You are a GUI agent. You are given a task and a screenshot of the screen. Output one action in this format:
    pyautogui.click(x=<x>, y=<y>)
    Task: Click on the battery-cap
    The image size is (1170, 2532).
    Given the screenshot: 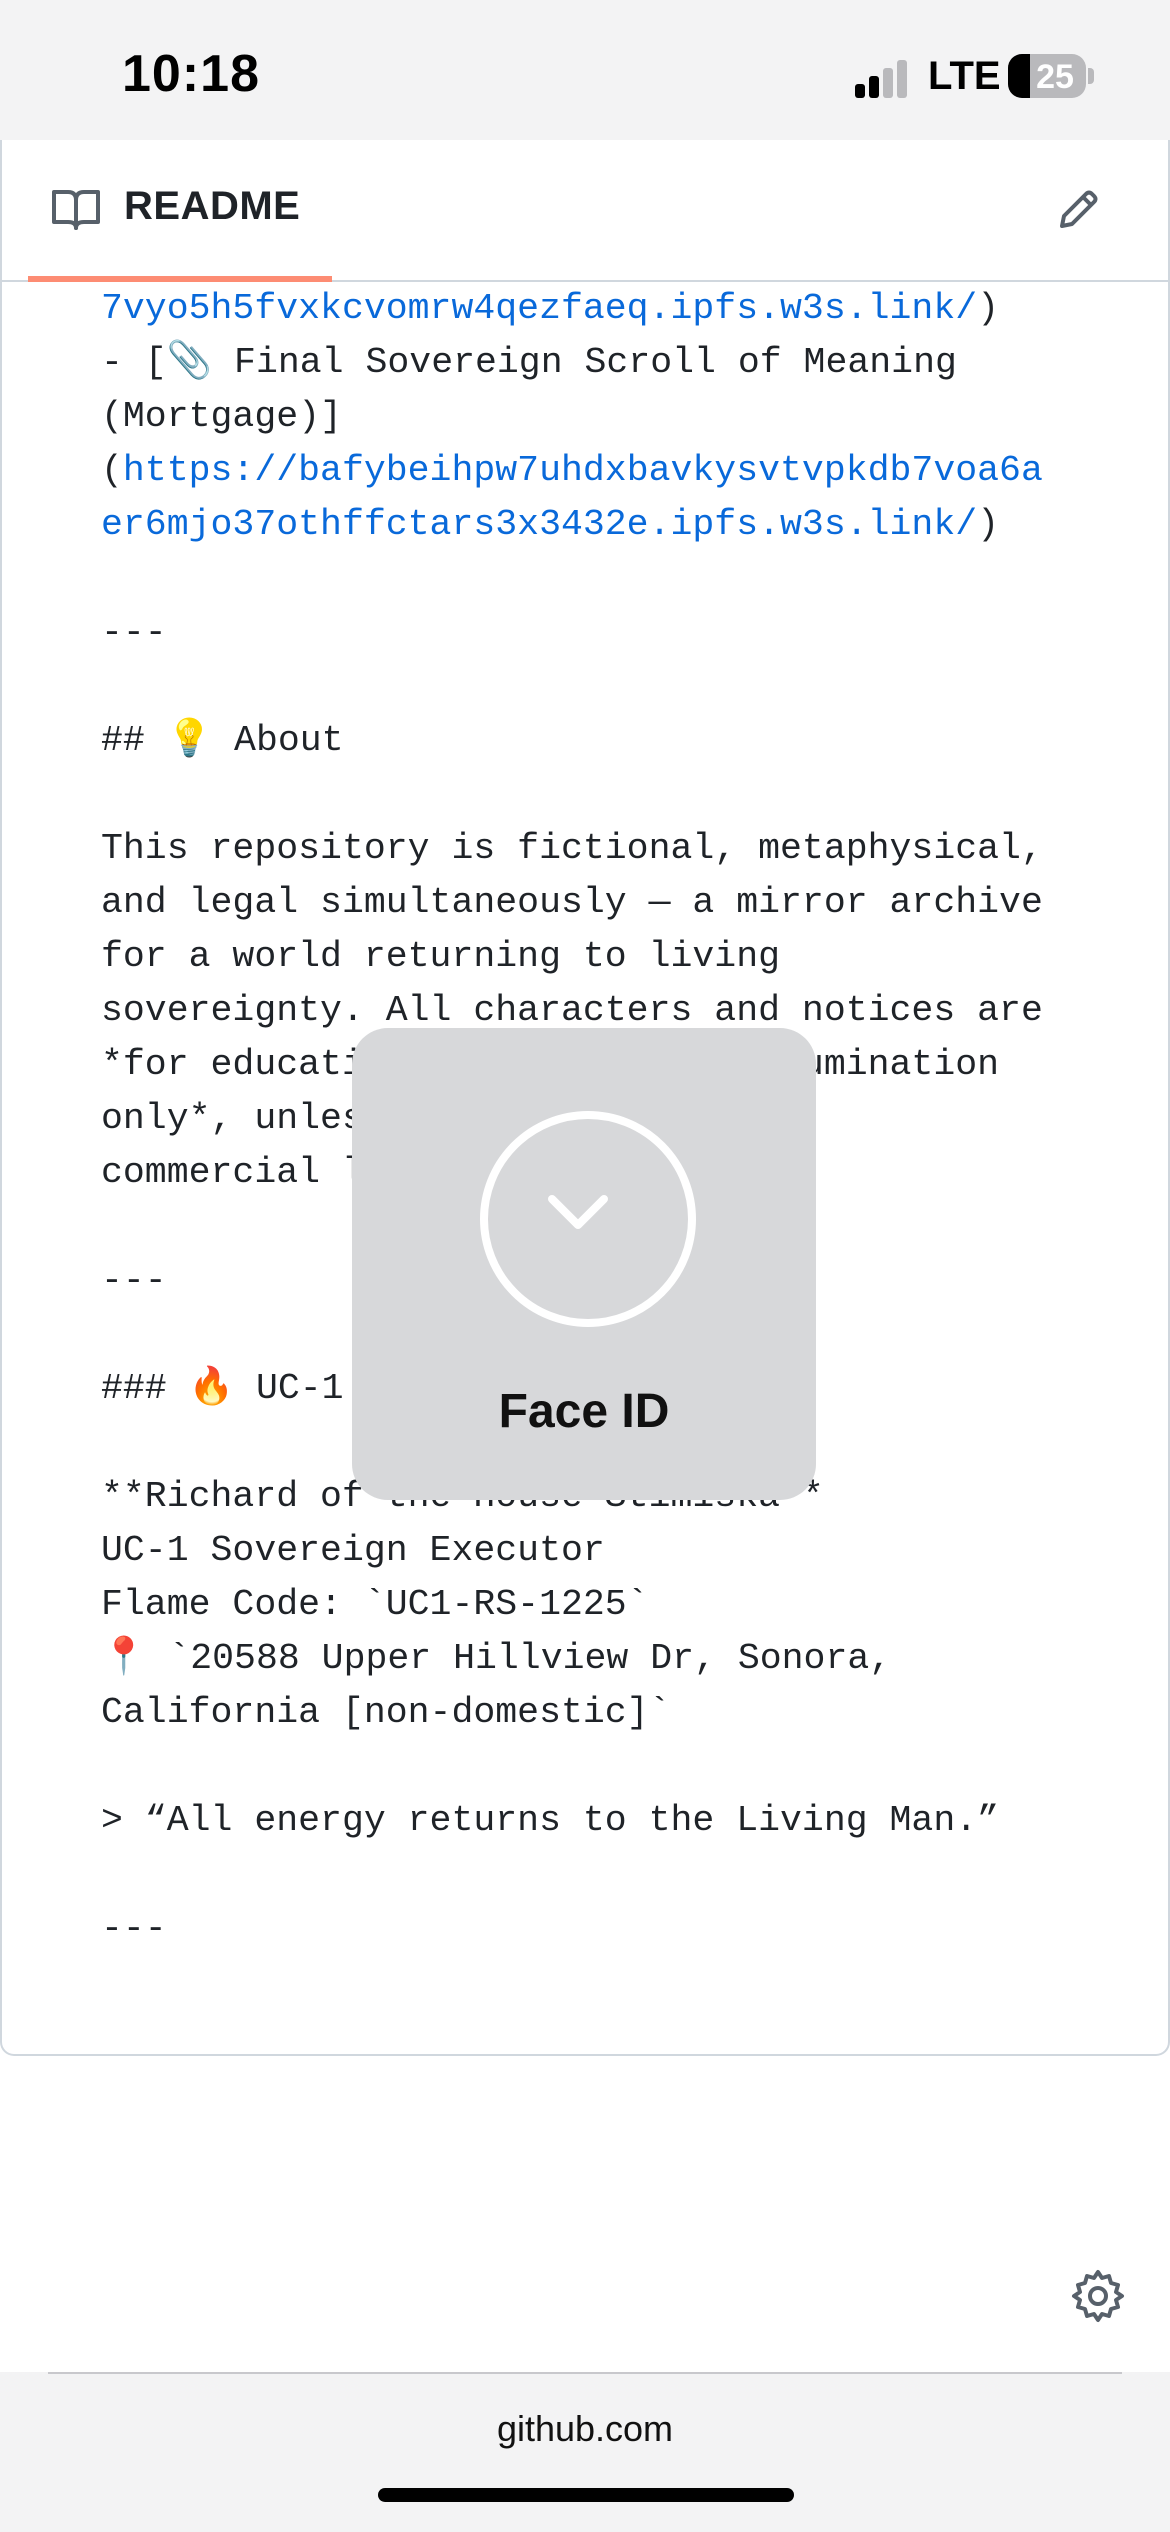 What is the action you would take?
    pyautogui.click(x=1091, y=76)
    